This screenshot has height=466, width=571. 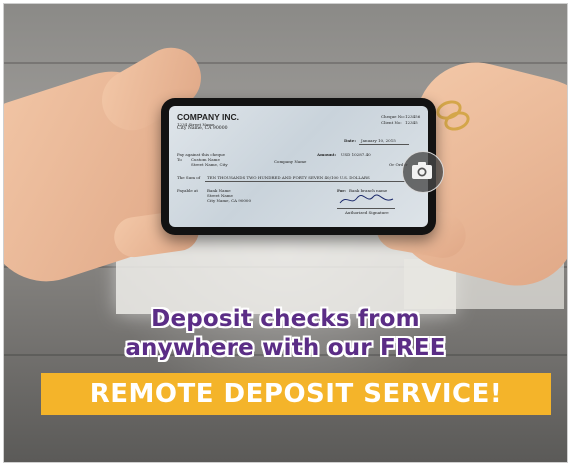 I want to click on camera-button, so click(x=423, y=172).